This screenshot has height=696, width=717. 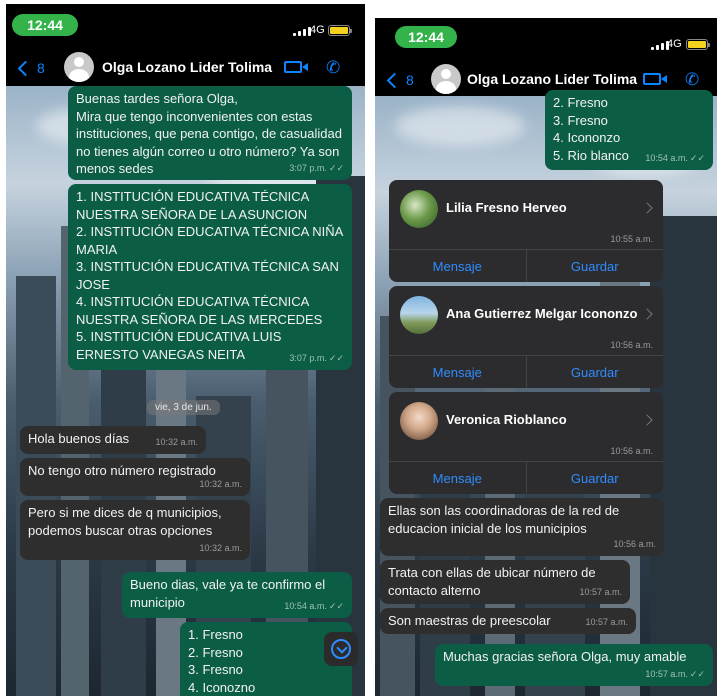 I want to click on message-text: Muchas gracias señora Olga, muy amable, so click(x=565, y=656).